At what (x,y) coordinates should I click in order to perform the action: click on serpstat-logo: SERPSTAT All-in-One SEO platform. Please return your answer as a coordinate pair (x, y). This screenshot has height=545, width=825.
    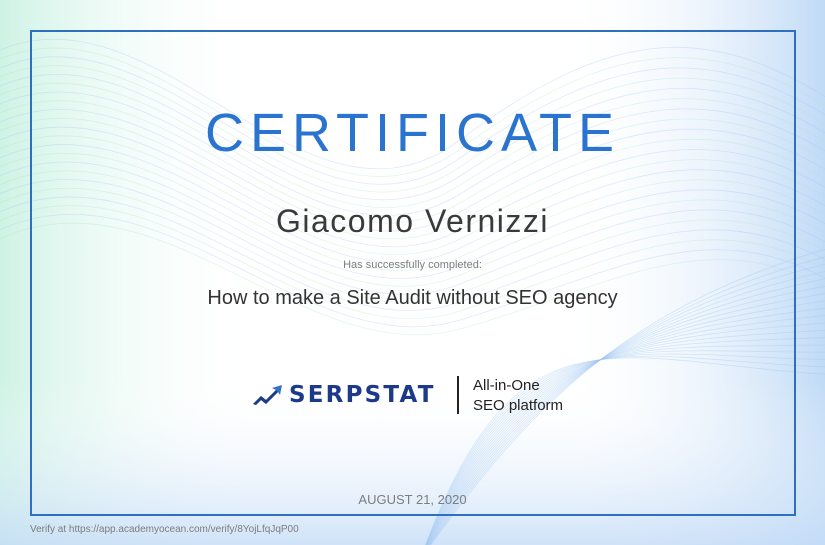
    Looking at the image, I should click on (416, 395).